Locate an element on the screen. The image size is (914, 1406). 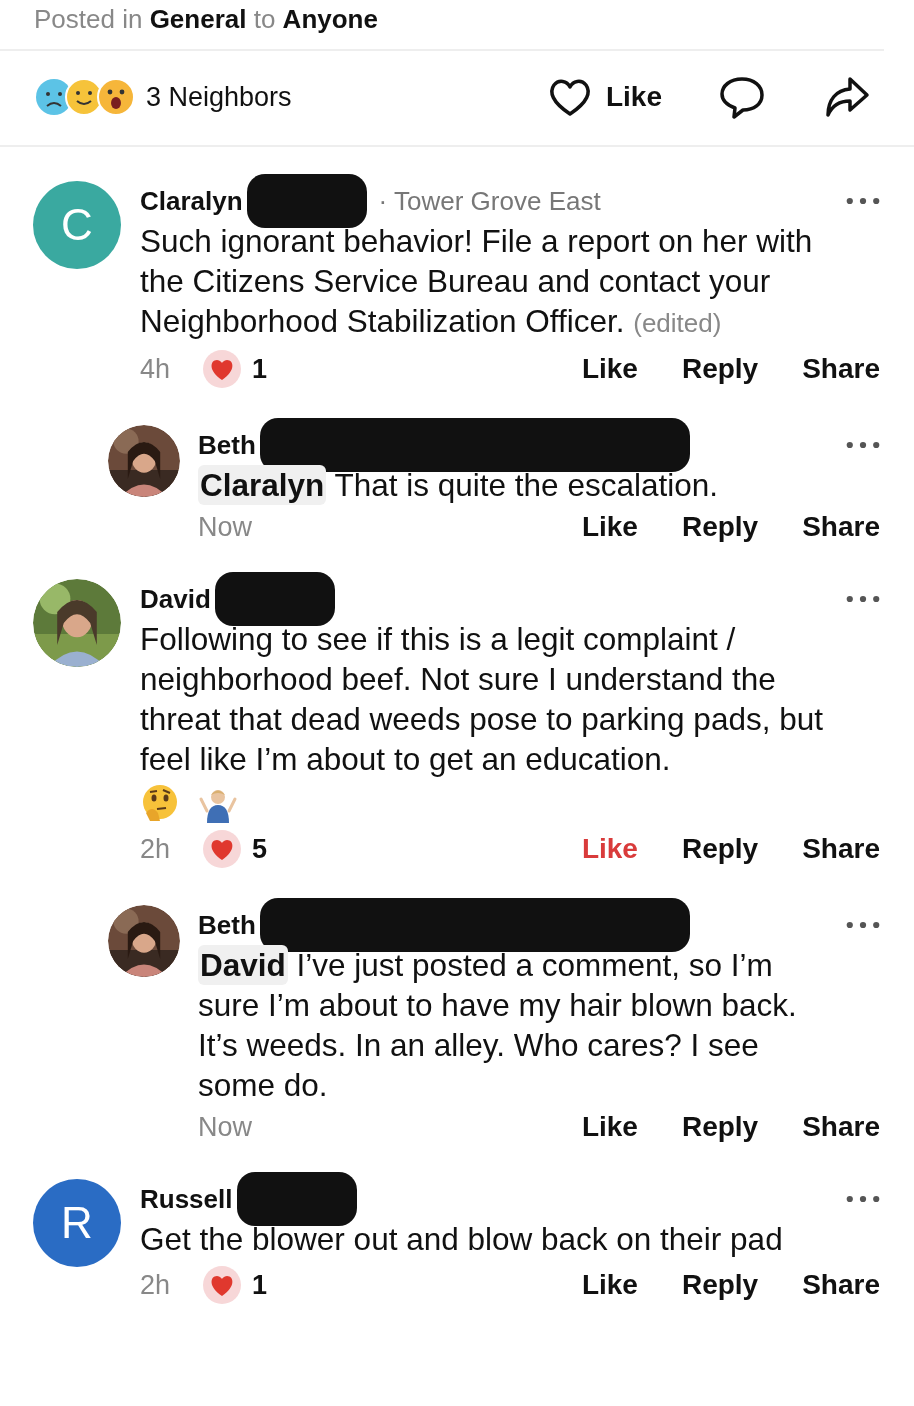
mention-link: David is located at coordinates (243, 965).